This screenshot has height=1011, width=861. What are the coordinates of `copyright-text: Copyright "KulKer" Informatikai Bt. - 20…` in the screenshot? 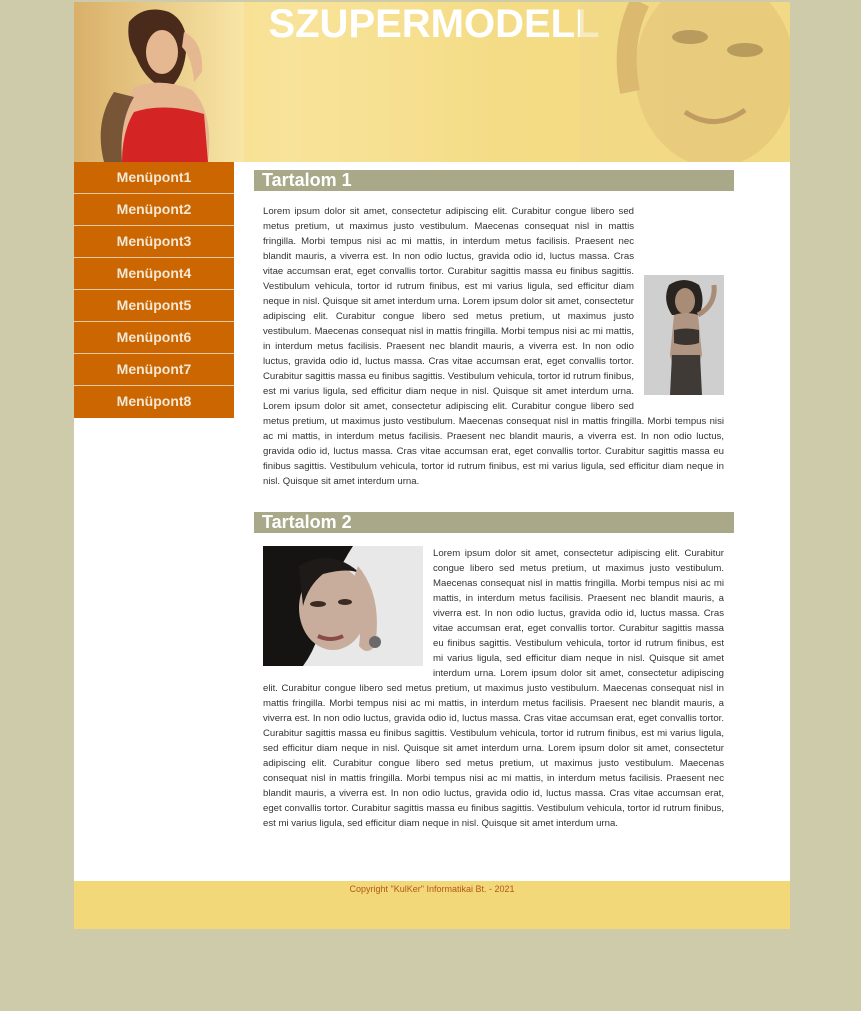 It's located at (432, 889).